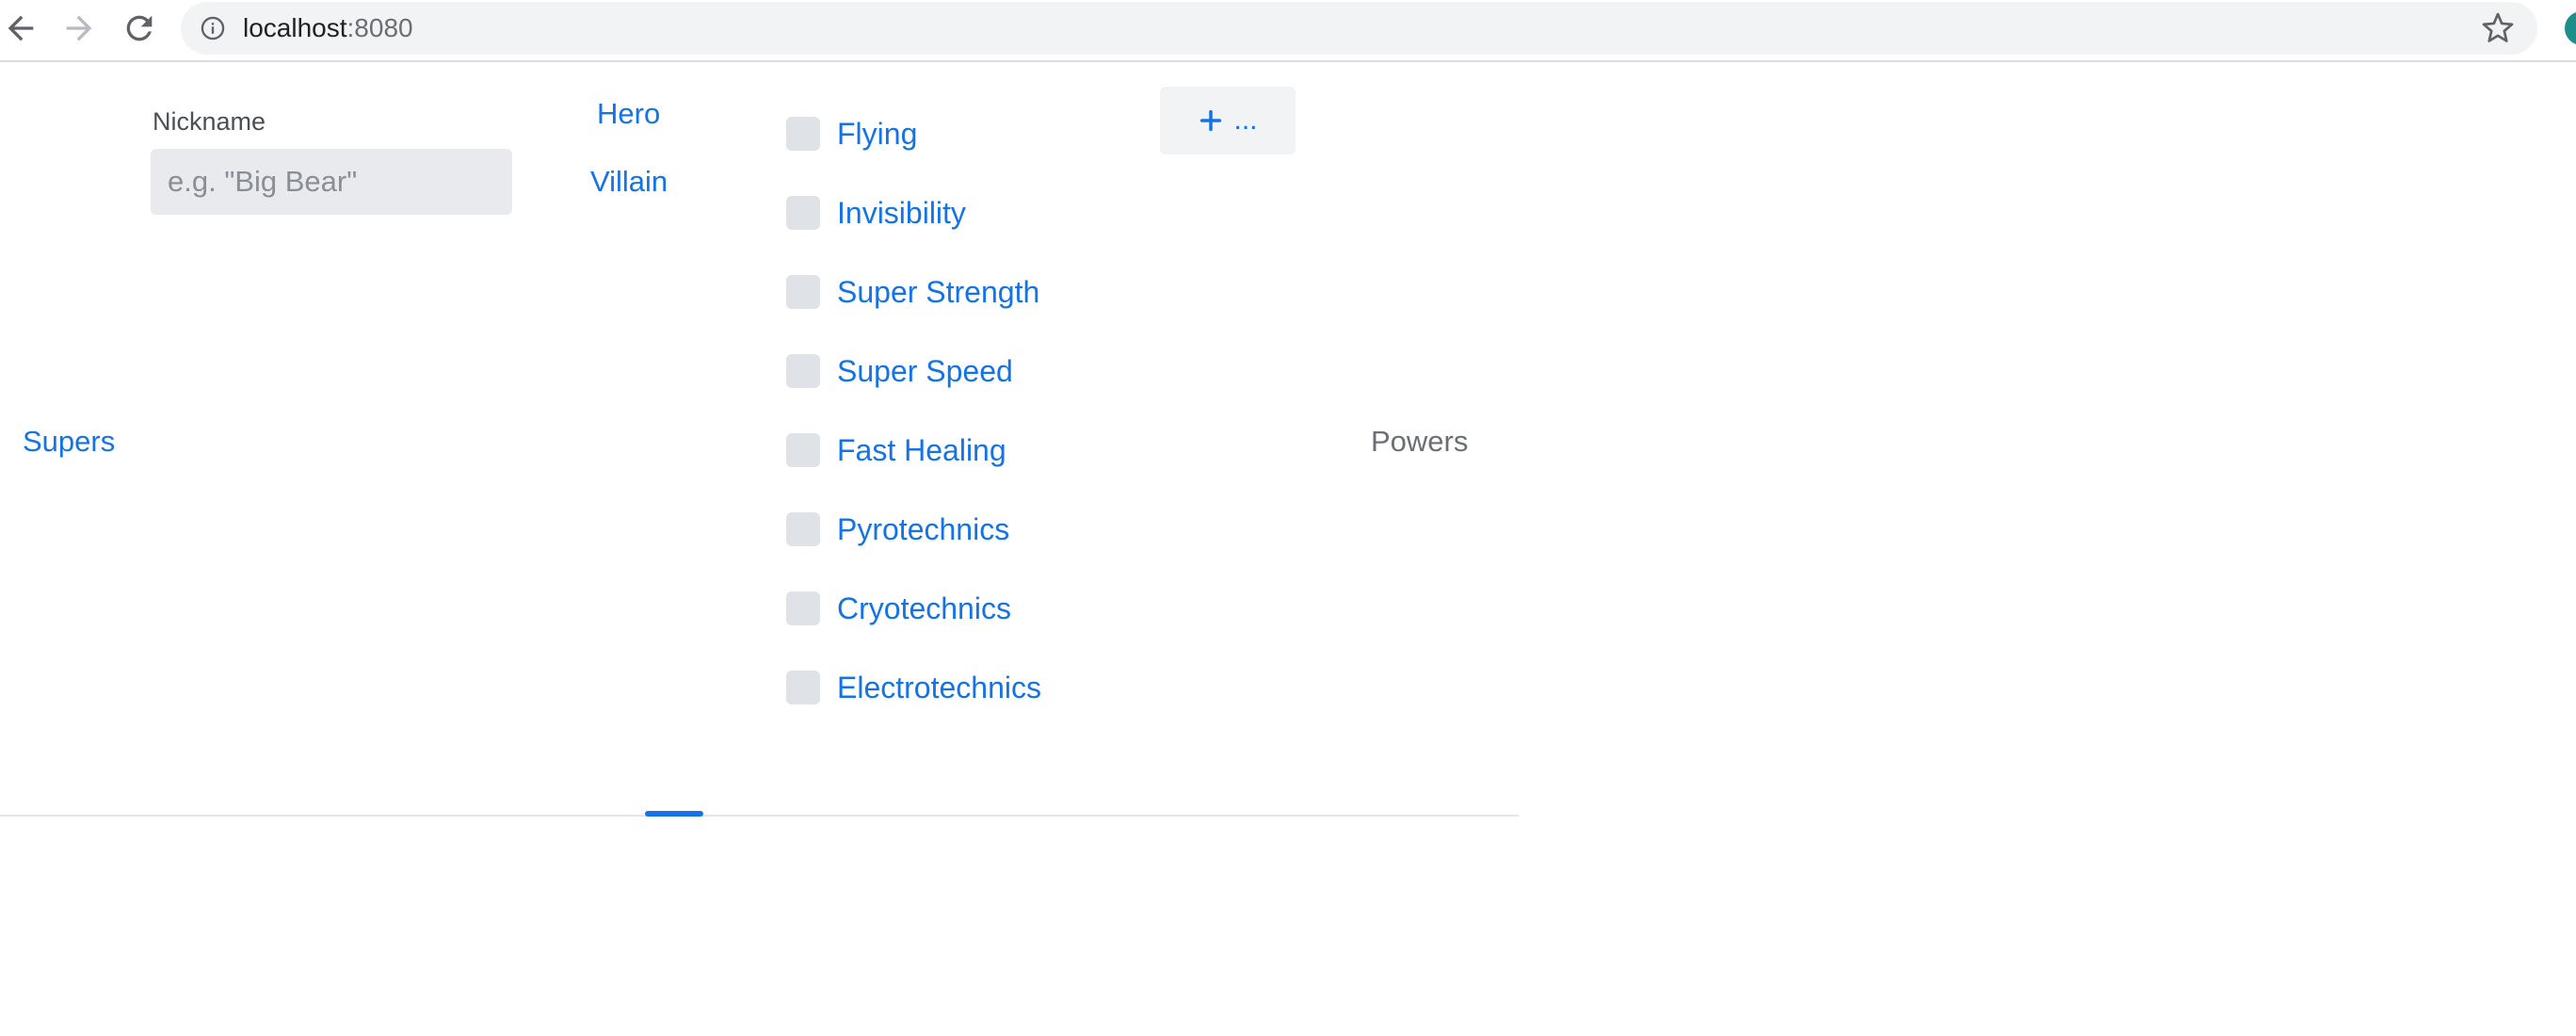 Image resolution: width=2576 pixels, height=1036 pixels. I want to click on power-label: Pyrotechnics, so click(923, 529).